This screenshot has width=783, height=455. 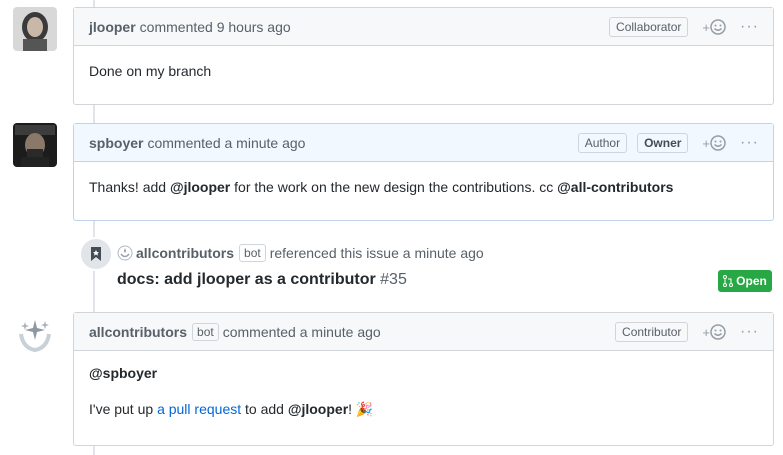 I want to click on comment-timestamp: commented 9 hours ago, so click(x=215, y=27).